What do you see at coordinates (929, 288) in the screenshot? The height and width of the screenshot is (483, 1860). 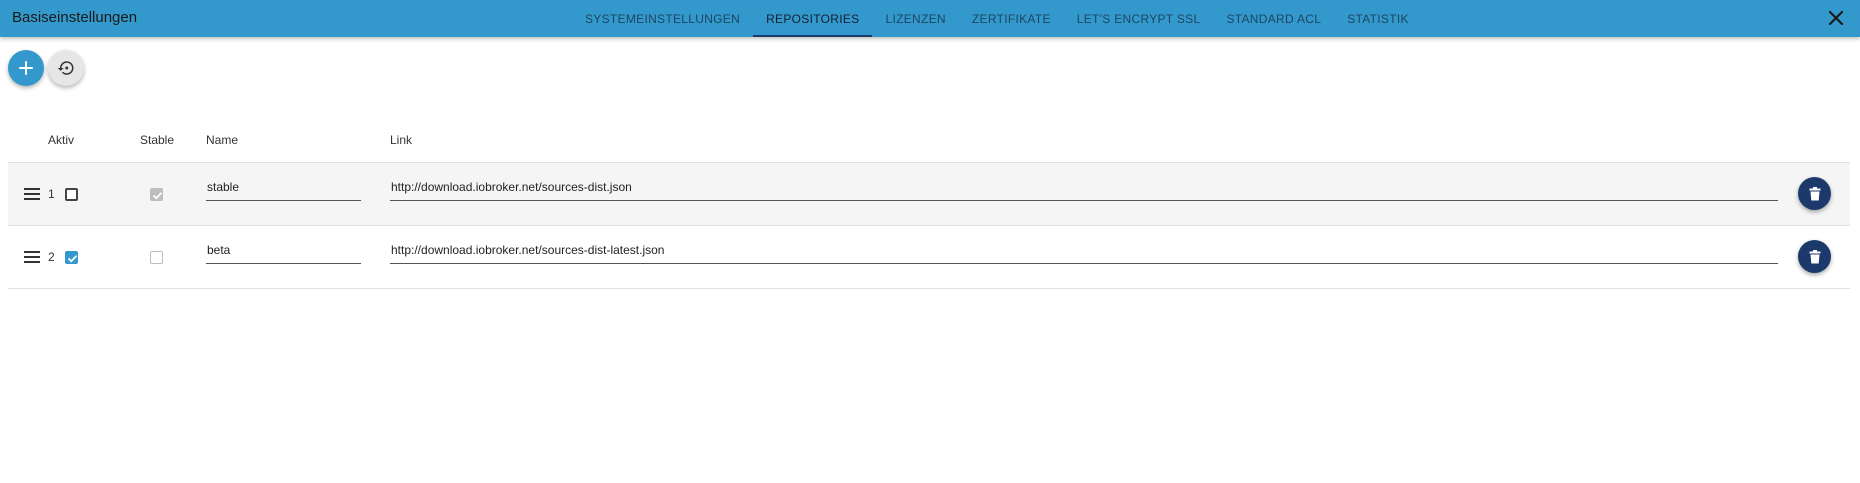 I see `table-divider` at bounding box center [929, 288].